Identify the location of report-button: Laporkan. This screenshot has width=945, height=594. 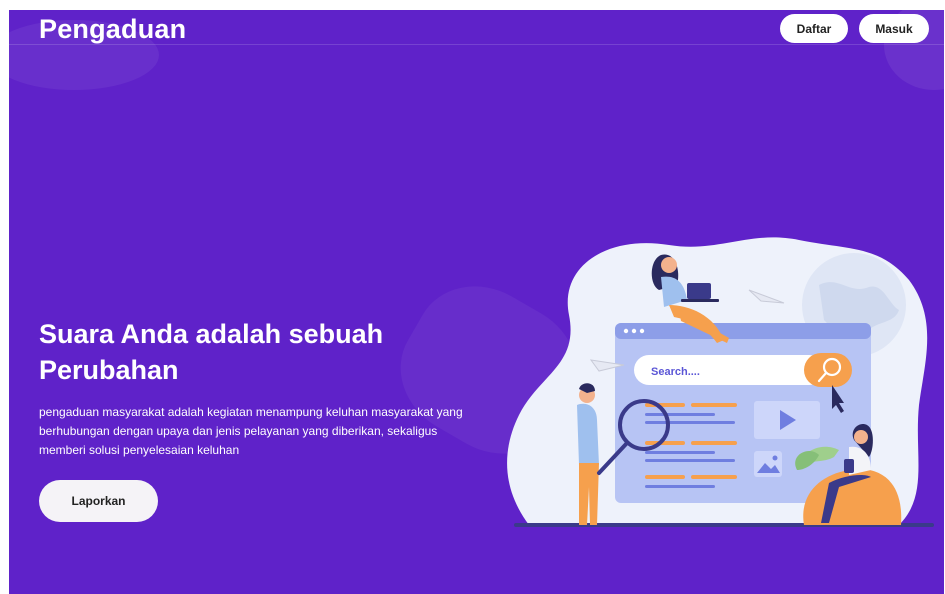
(98, 501).